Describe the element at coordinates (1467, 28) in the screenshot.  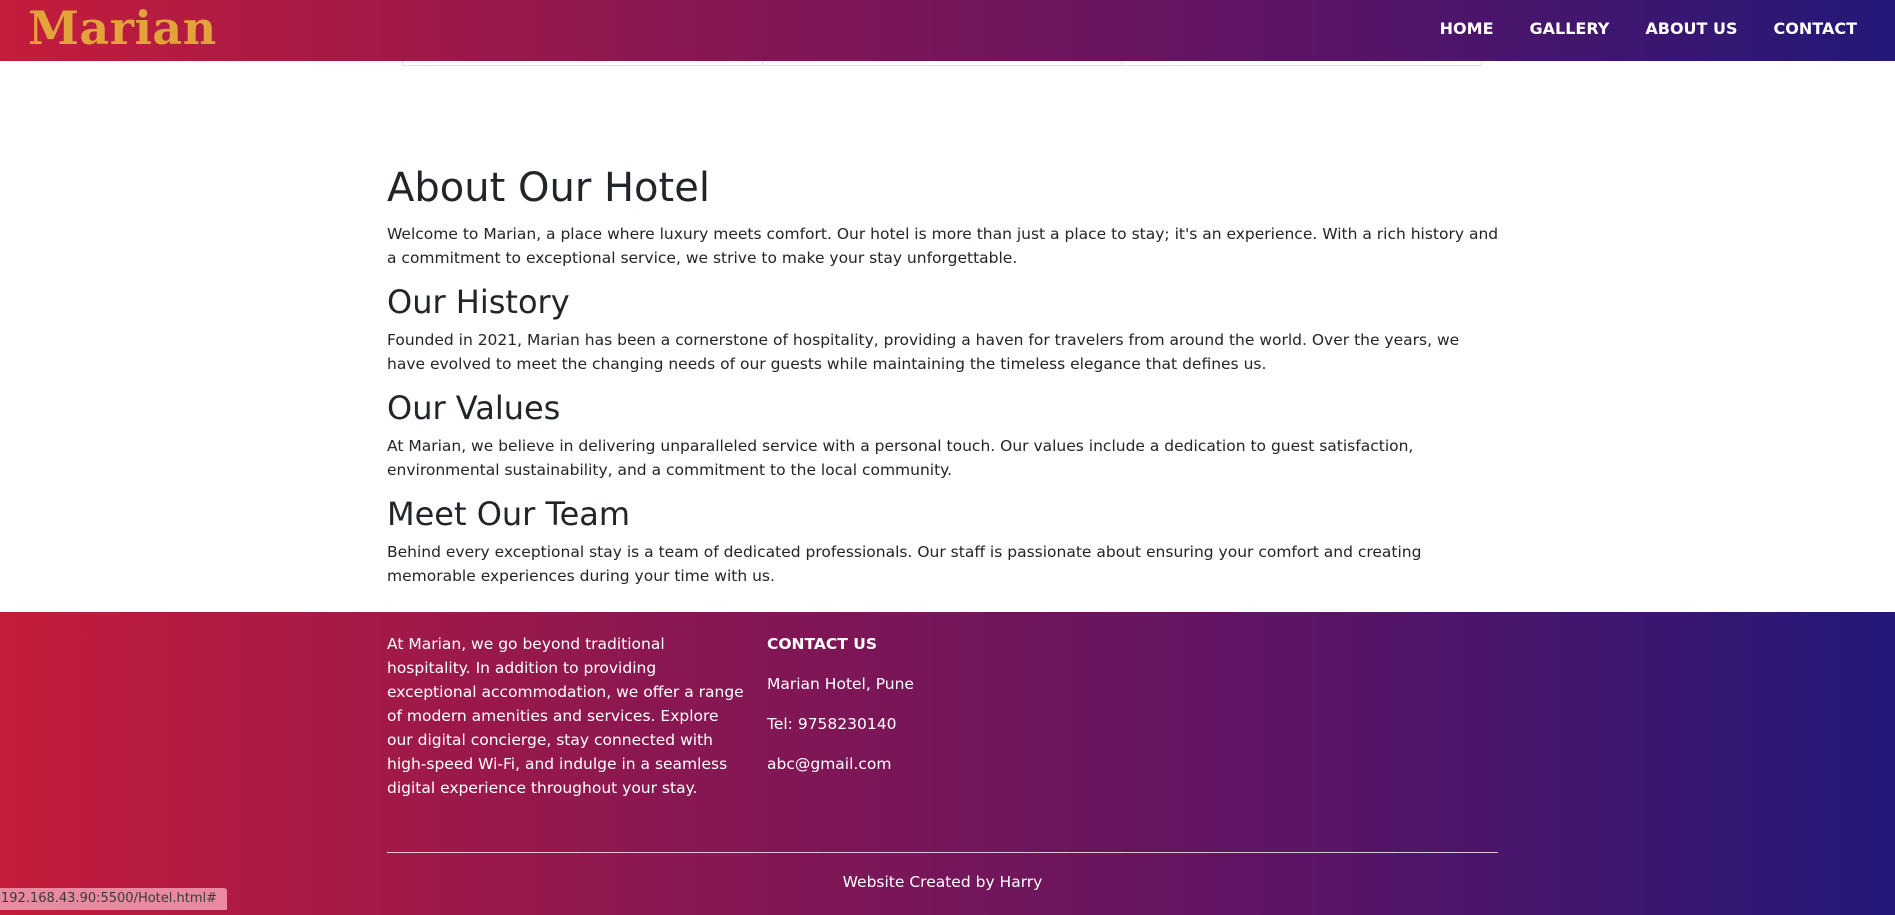
I see `nav-link-home: HOME` at that location.